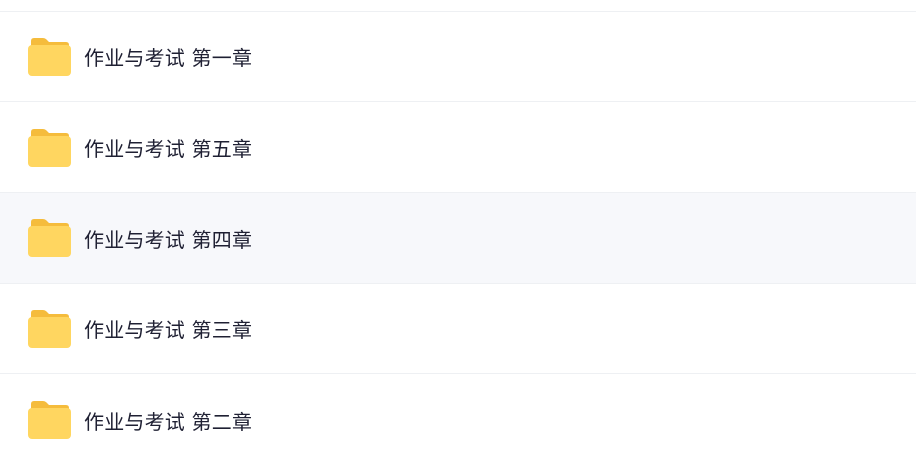  Describe the element at coordinates (168, 239) in the screenshot. I see `folder-name: 作业与考试 第四章` at that location.